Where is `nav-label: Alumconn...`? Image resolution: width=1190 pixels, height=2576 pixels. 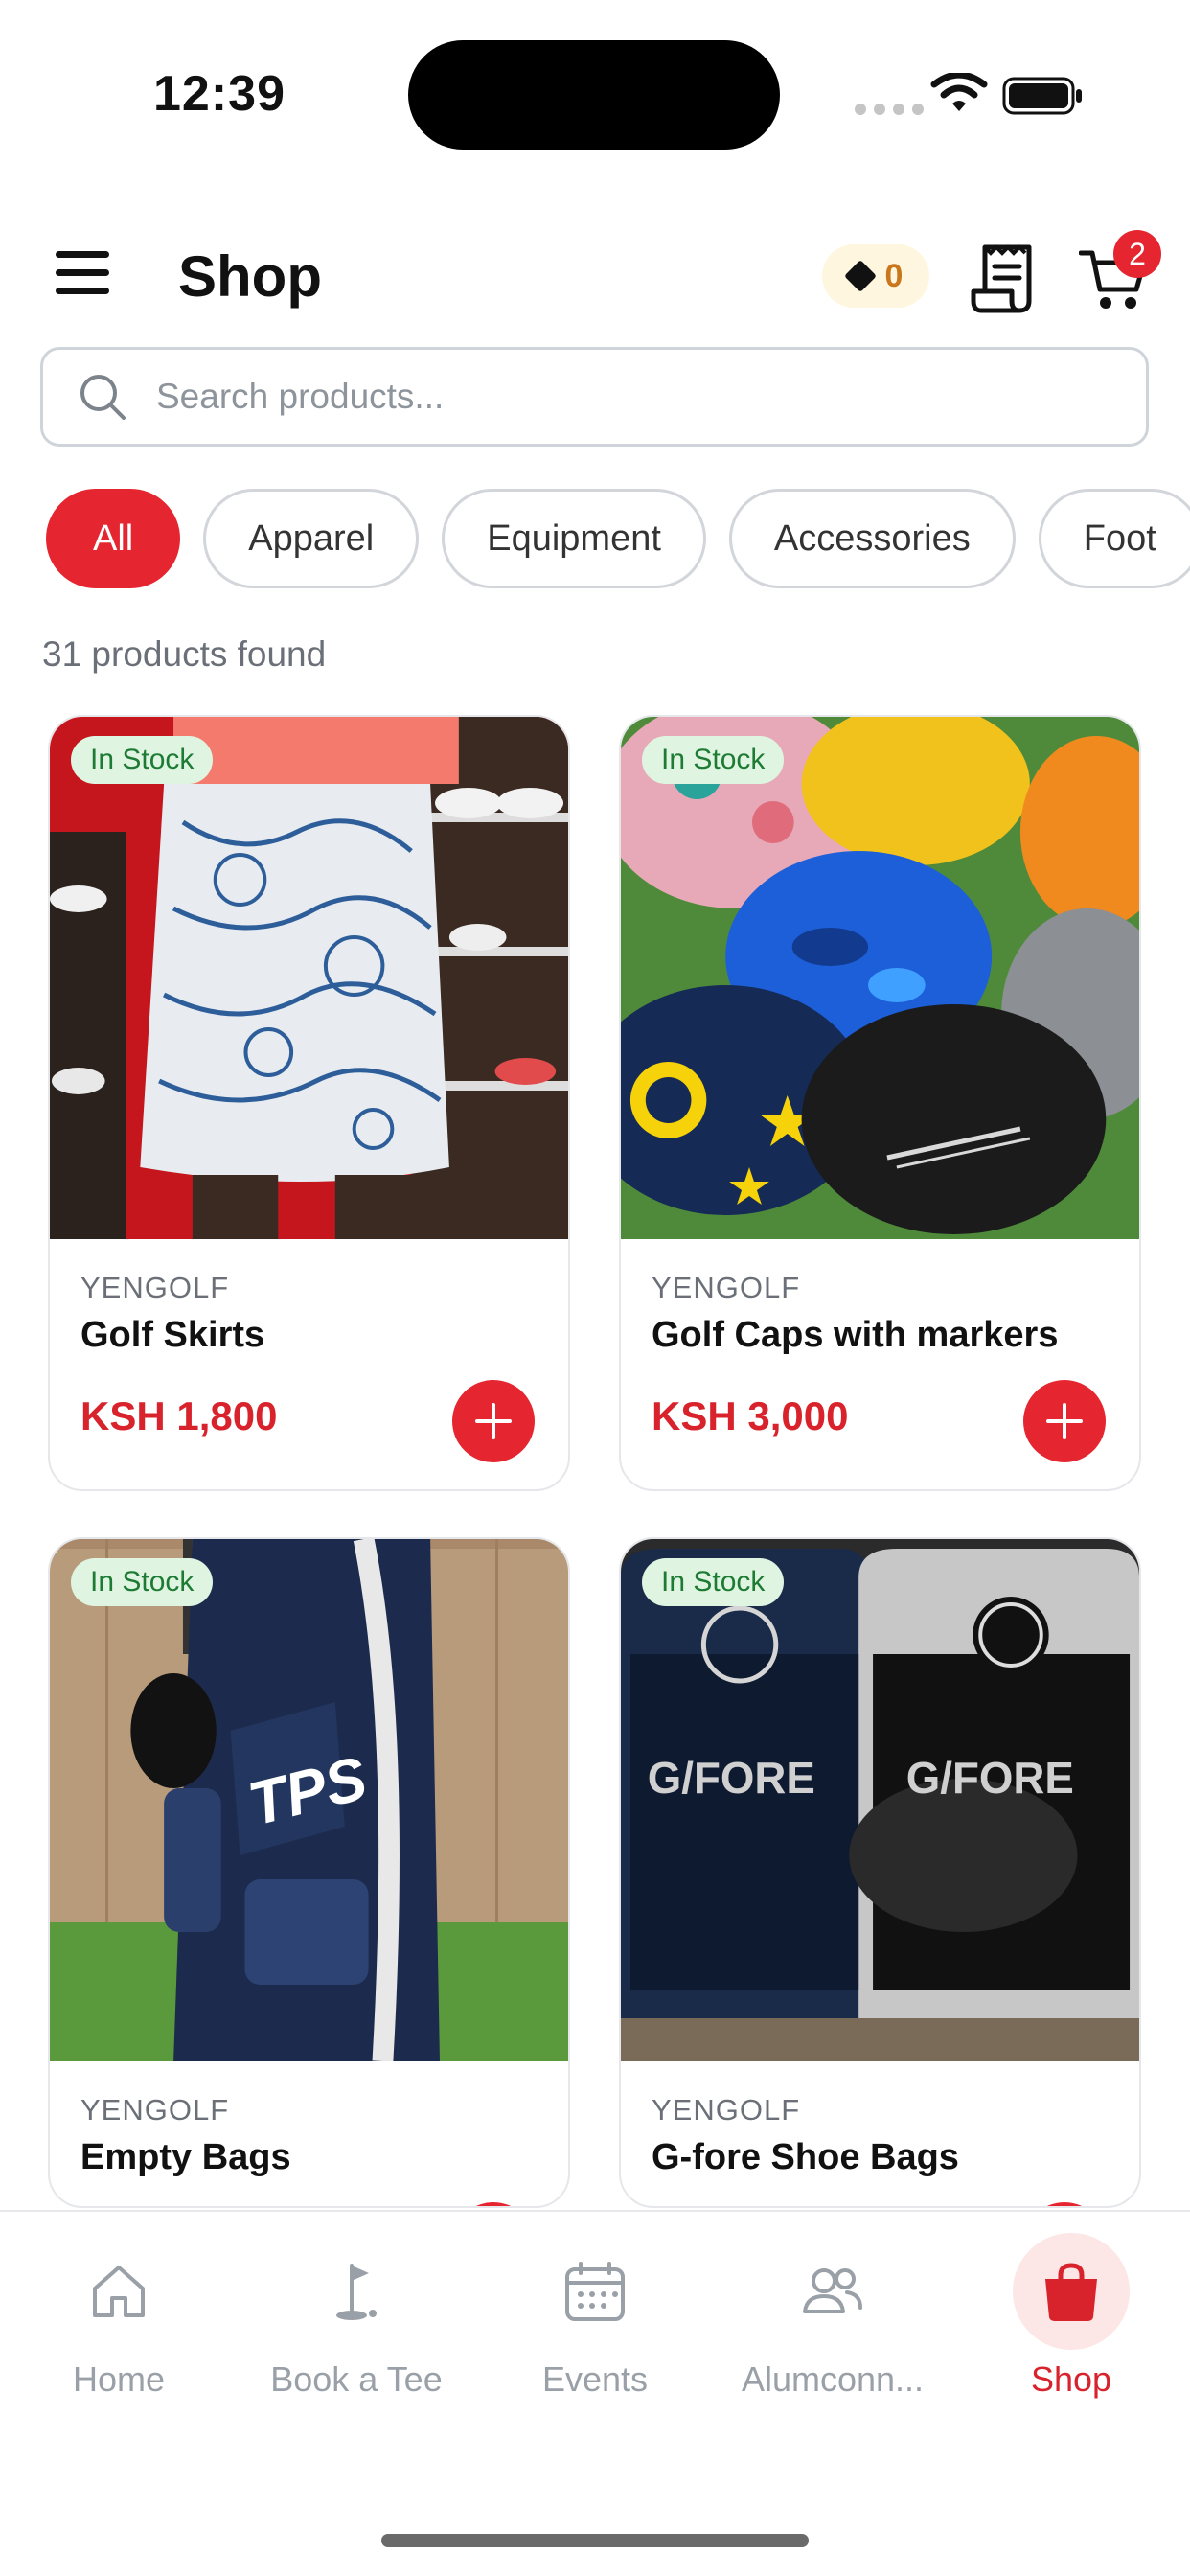
nav-label: Alumconn... is located at coordinates (833, 2379).